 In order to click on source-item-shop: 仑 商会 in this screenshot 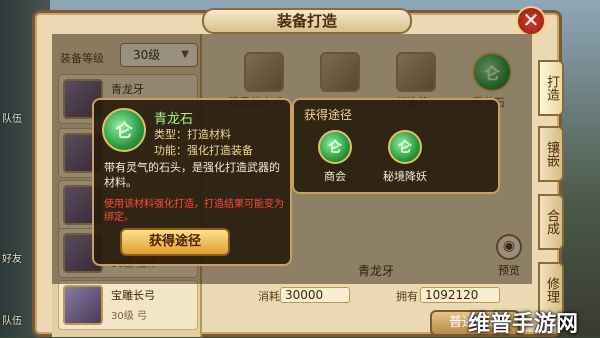, I will do `click(335, 157)`.